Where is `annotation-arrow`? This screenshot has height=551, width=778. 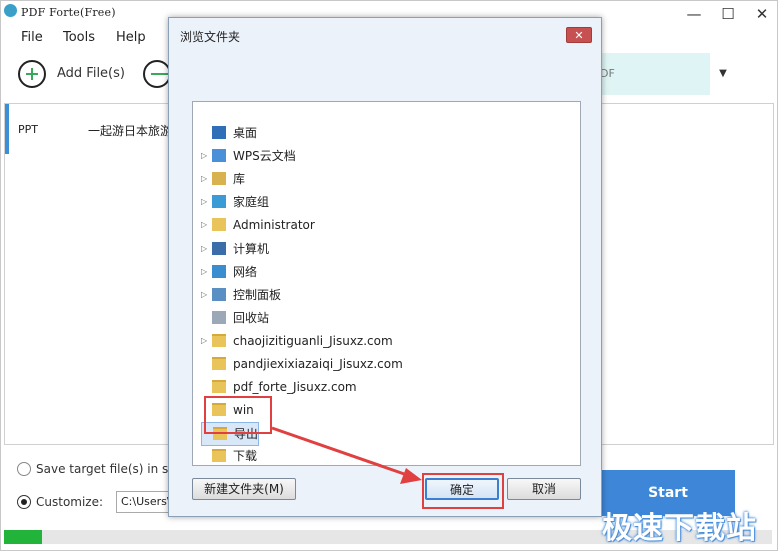
annotation-arrow is located at coordinates (346, 455).